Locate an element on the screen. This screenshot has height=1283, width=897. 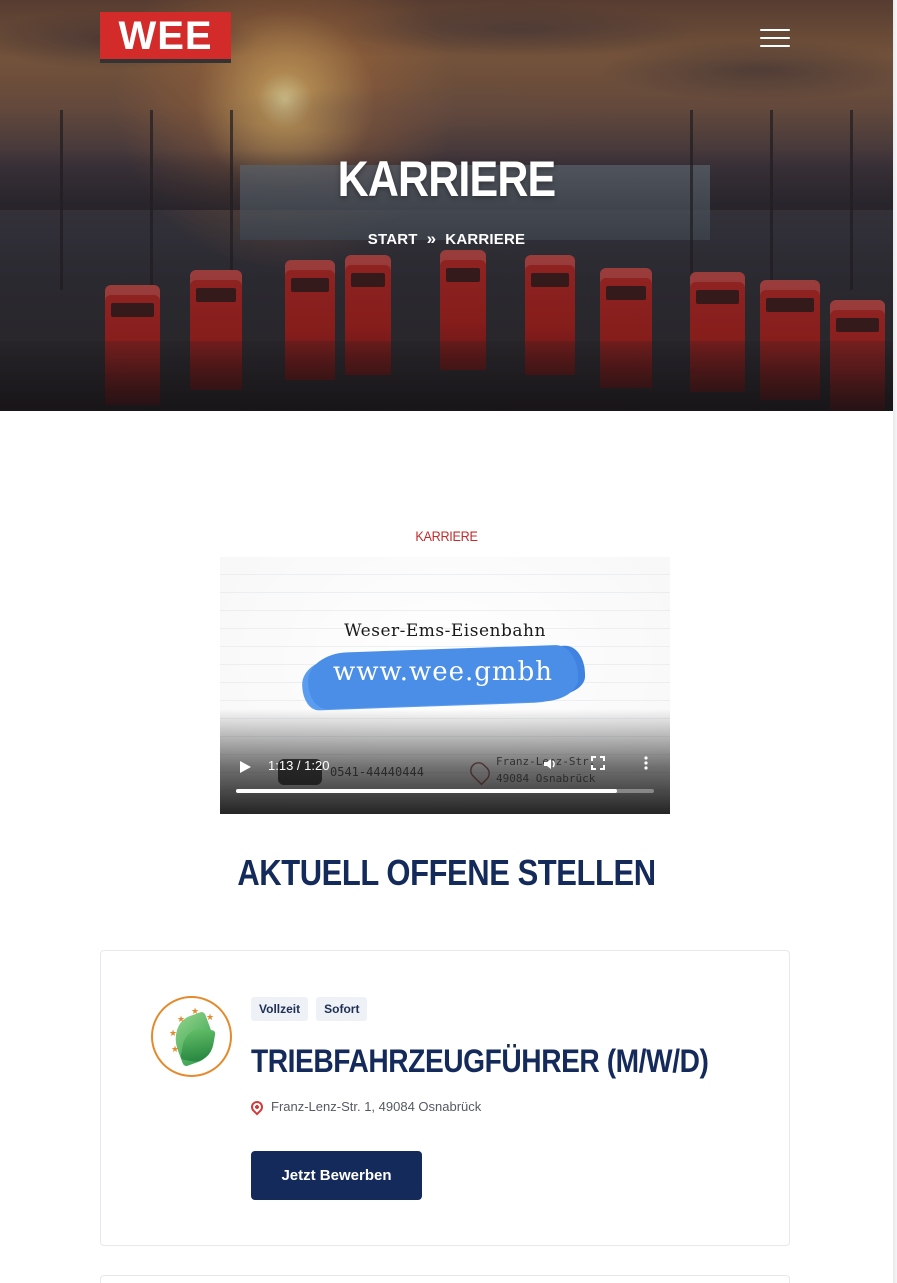
breadcrumb: START » KARRIERE is located at coordinates (446, 239).